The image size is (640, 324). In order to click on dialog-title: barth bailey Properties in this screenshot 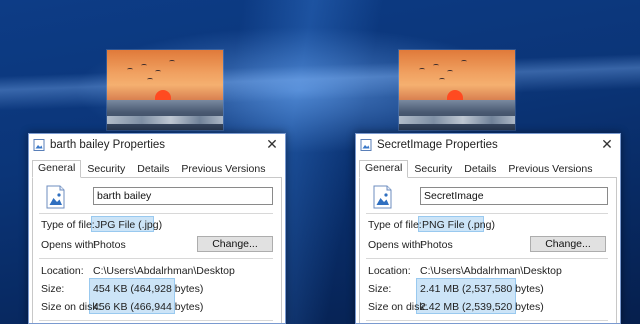, I will do `click(108, 145)`.